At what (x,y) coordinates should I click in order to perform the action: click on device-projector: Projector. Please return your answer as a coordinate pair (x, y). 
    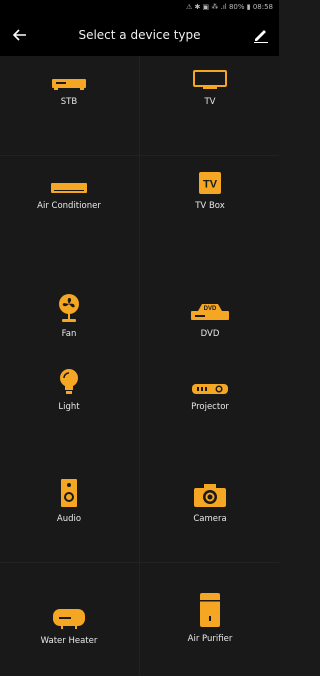
    Looking at the image, I should click on (210, 390).